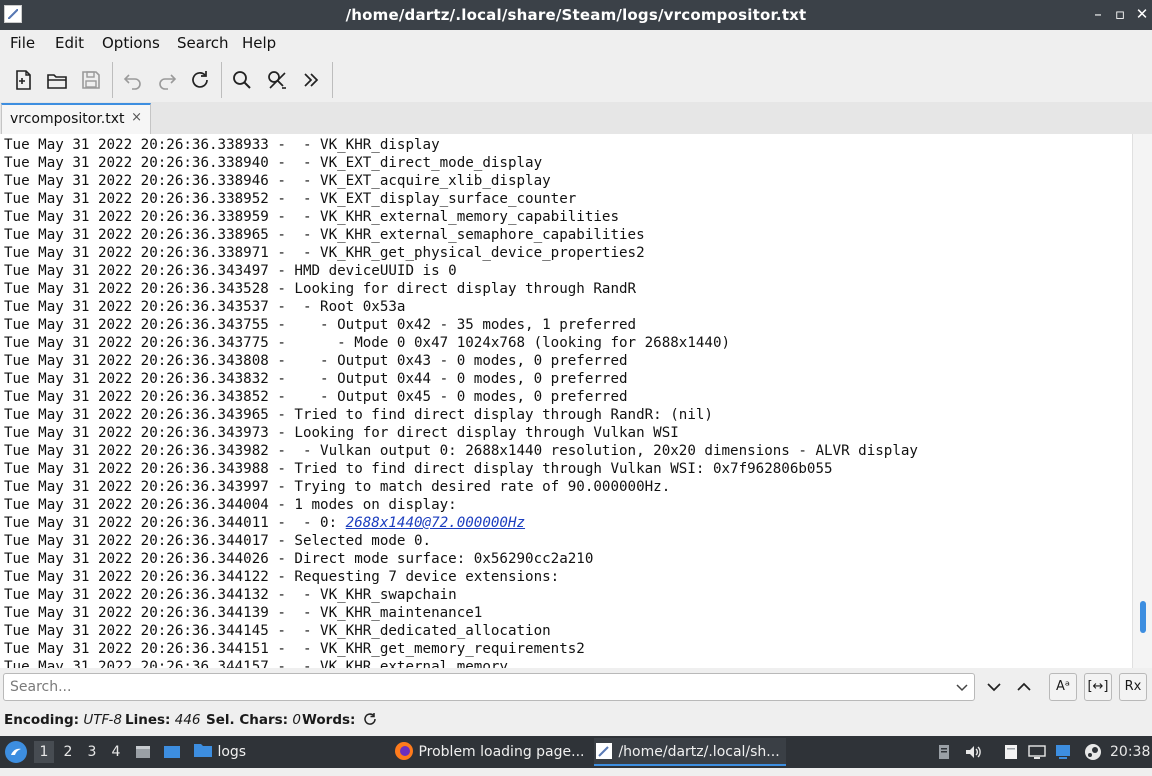 The height and width of the screenshot is (776, 1152). I want to click on menu-file: File, so click(22, 43).